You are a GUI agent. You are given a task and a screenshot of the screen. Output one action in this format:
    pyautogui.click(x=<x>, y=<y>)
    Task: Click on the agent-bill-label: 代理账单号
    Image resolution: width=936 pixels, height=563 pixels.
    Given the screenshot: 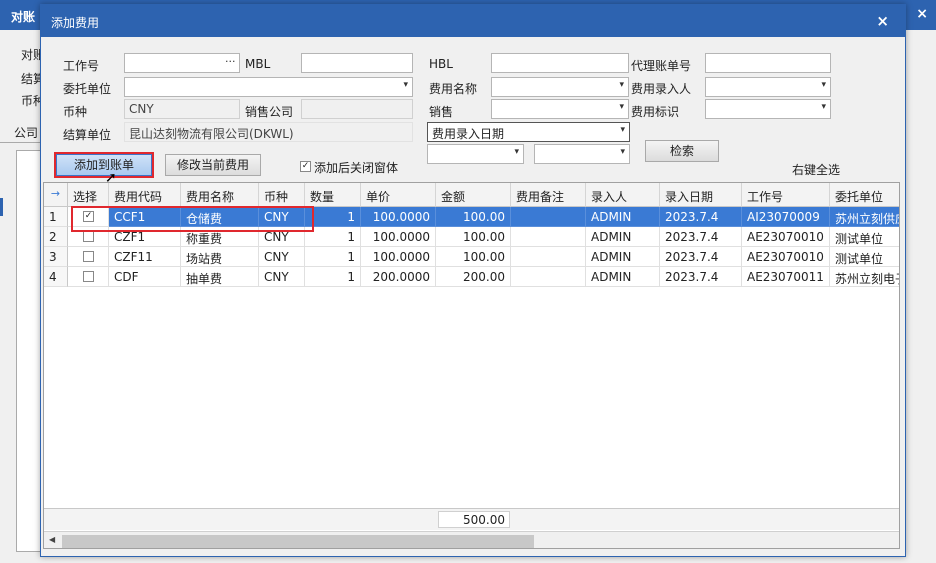 What is the action you would take?
    pyautogui.click(x=661, y=66)
    